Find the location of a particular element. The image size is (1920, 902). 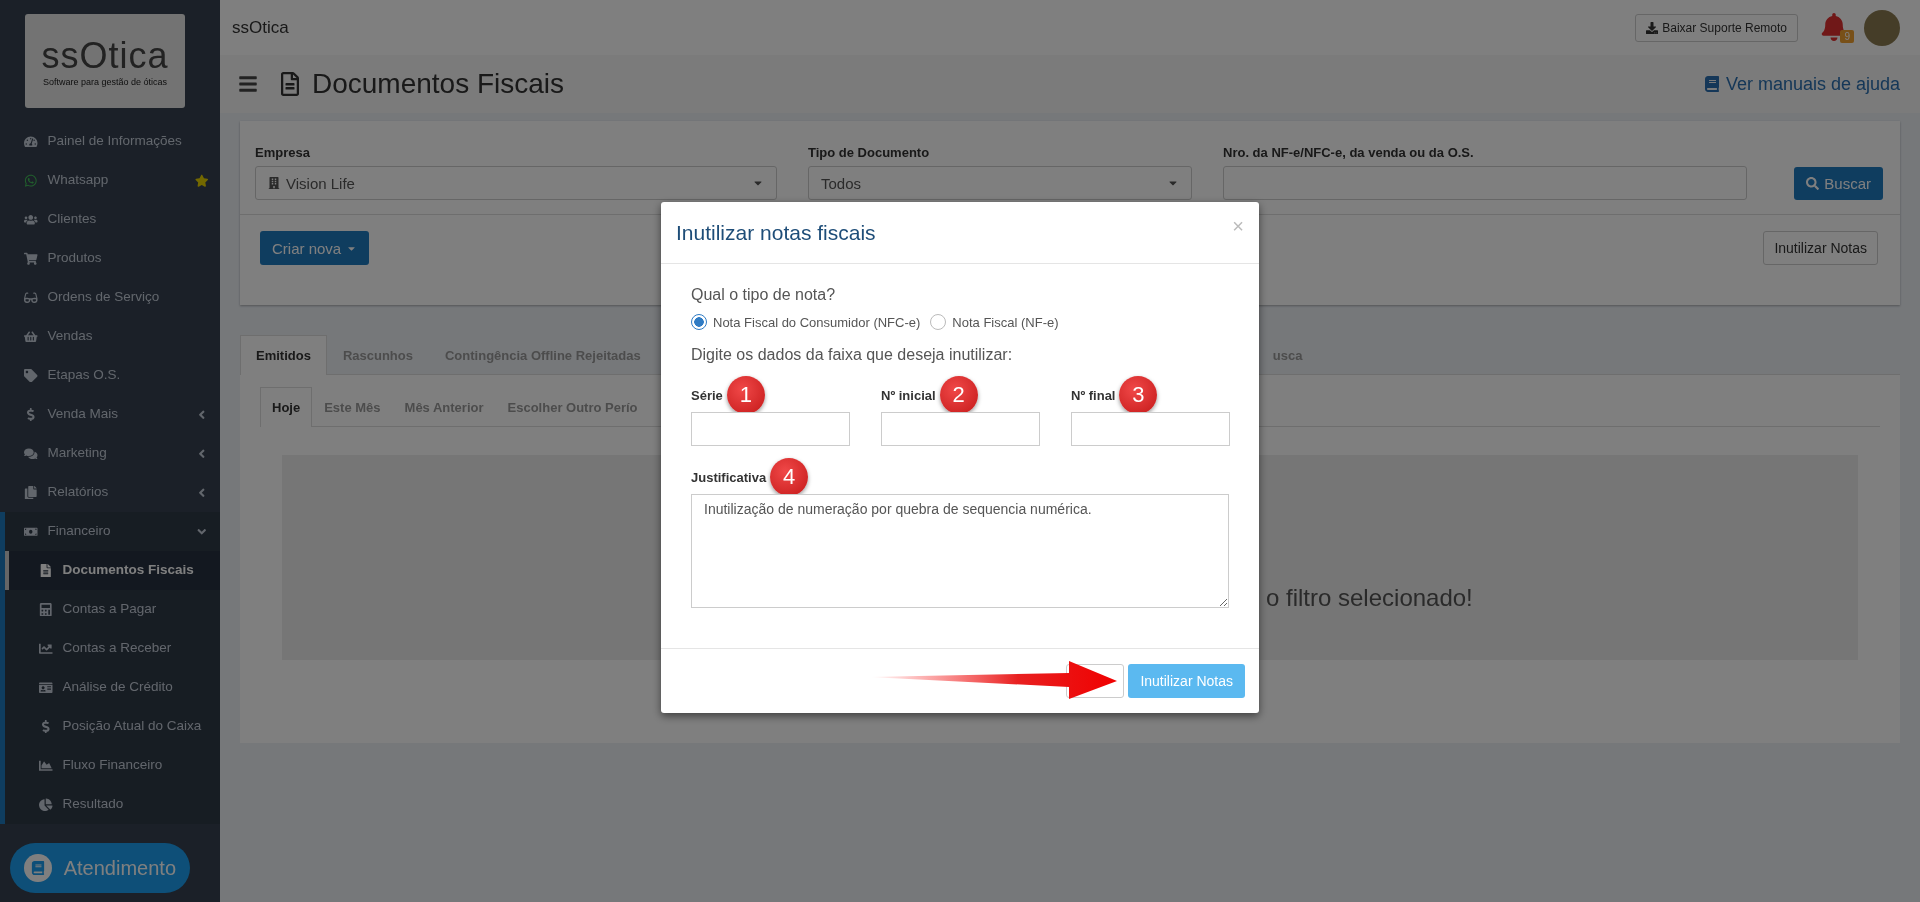

dashboard-icon is located at coordinates (31, 141).